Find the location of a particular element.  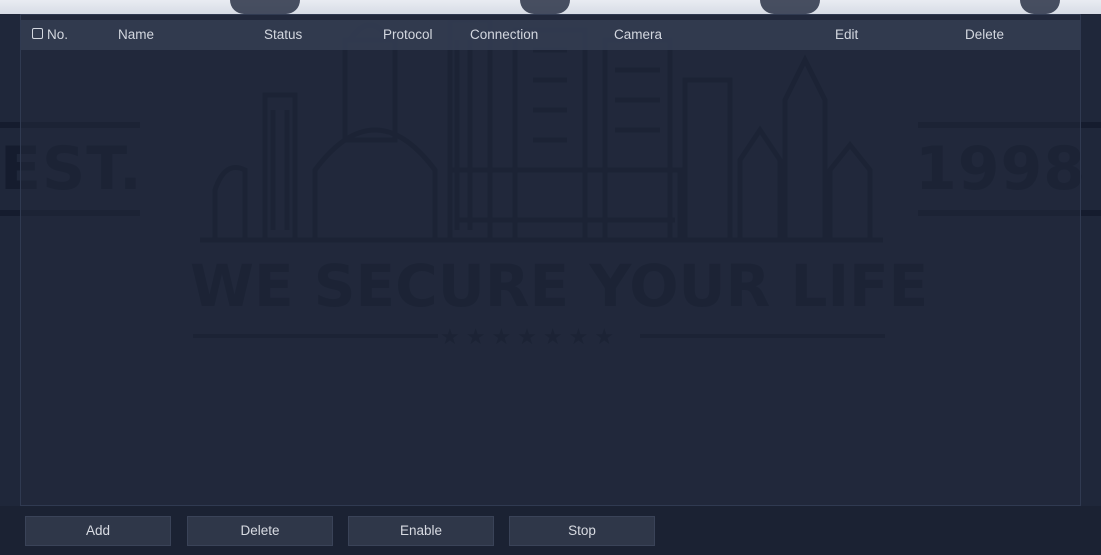

select-all-checkbox is located at coordinates (37, 33).